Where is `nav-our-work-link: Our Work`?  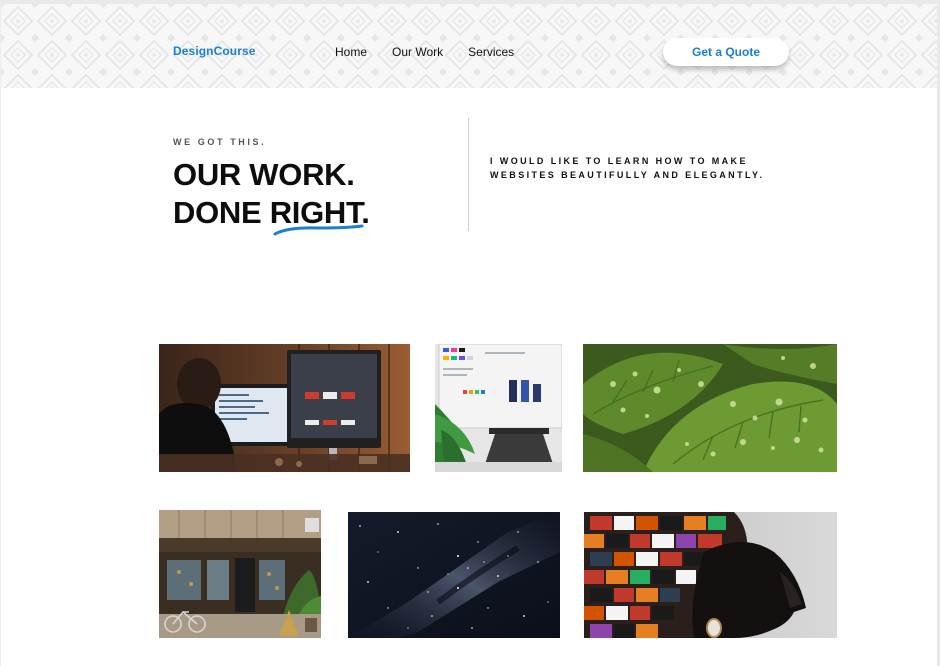 nav-our-work-link: Our Work is located at coordinates (417, 52).